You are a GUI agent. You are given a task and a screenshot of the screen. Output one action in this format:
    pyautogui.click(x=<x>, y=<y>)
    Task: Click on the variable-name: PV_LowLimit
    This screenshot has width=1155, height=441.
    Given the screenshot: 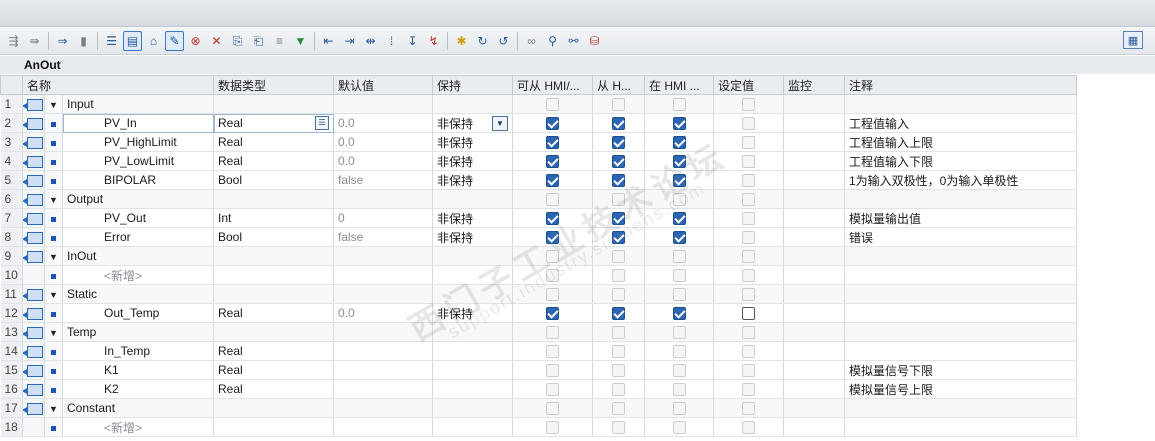 What is the action you would take?
    pyautogui.click(x=138, y=161)
    